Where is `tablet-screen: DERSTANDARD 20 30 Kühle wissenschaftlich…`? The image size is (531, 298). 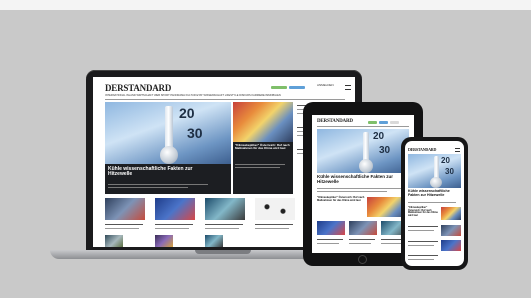 tablet-screen: DERSTANDARD 20 30 Kühle wissenschaftlich… is located at coordinates (363, 184).